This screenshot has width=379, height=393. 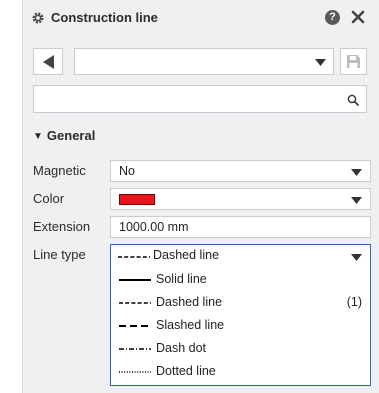 I want to click on panel-header: Construction line ?, so click(x=201, y=18).